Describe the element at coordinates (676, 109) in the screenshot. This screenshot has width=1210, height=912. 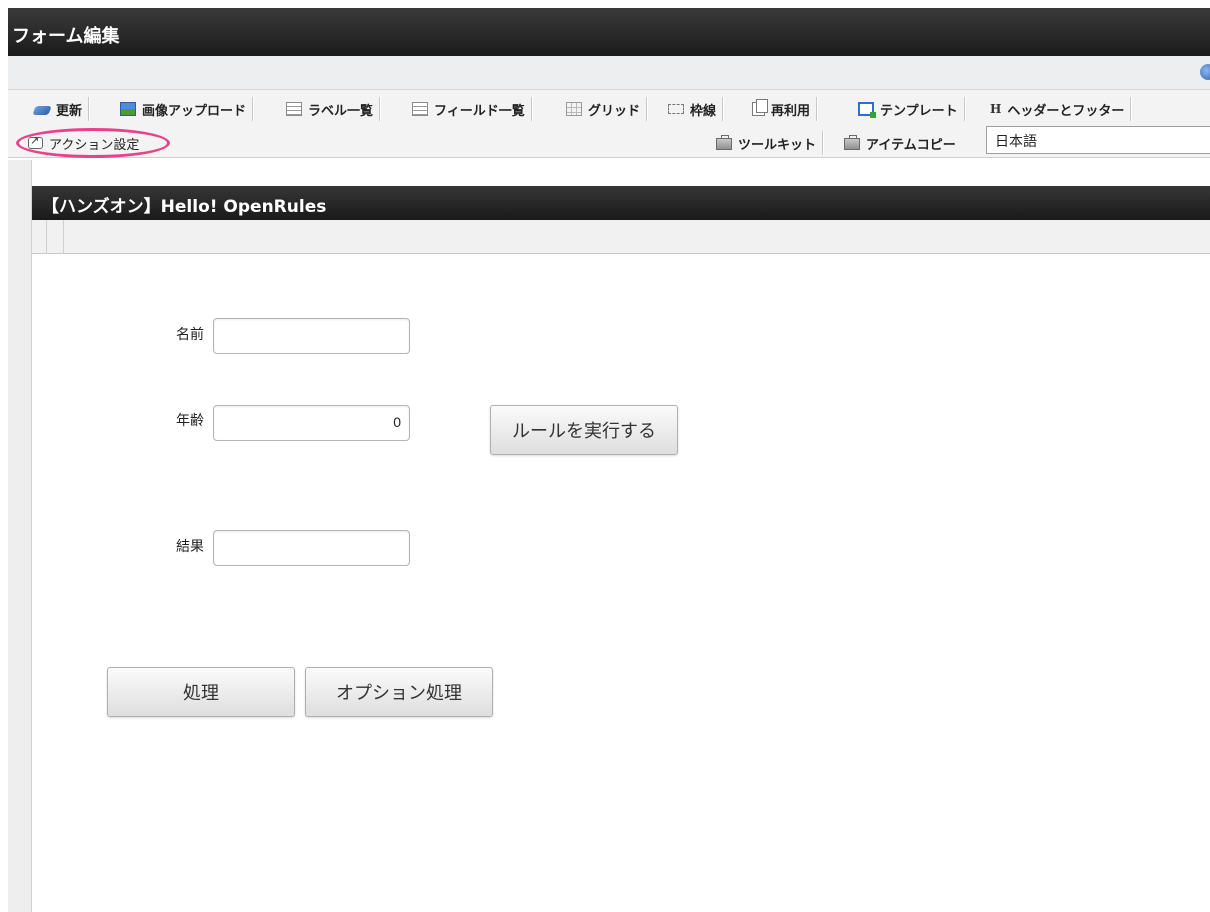
I see `frame-icon` at that location.